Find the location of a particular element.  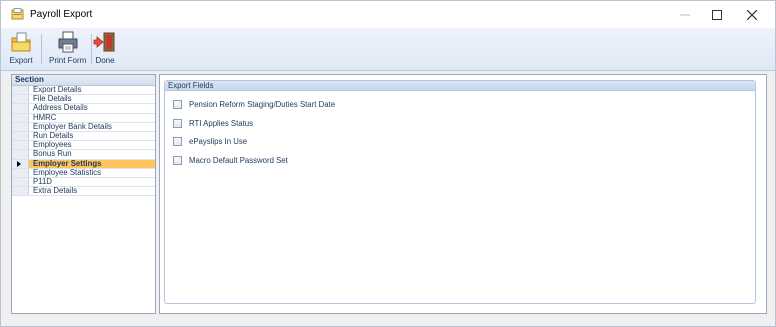

maximize-button is located at coordinates (717, 14).